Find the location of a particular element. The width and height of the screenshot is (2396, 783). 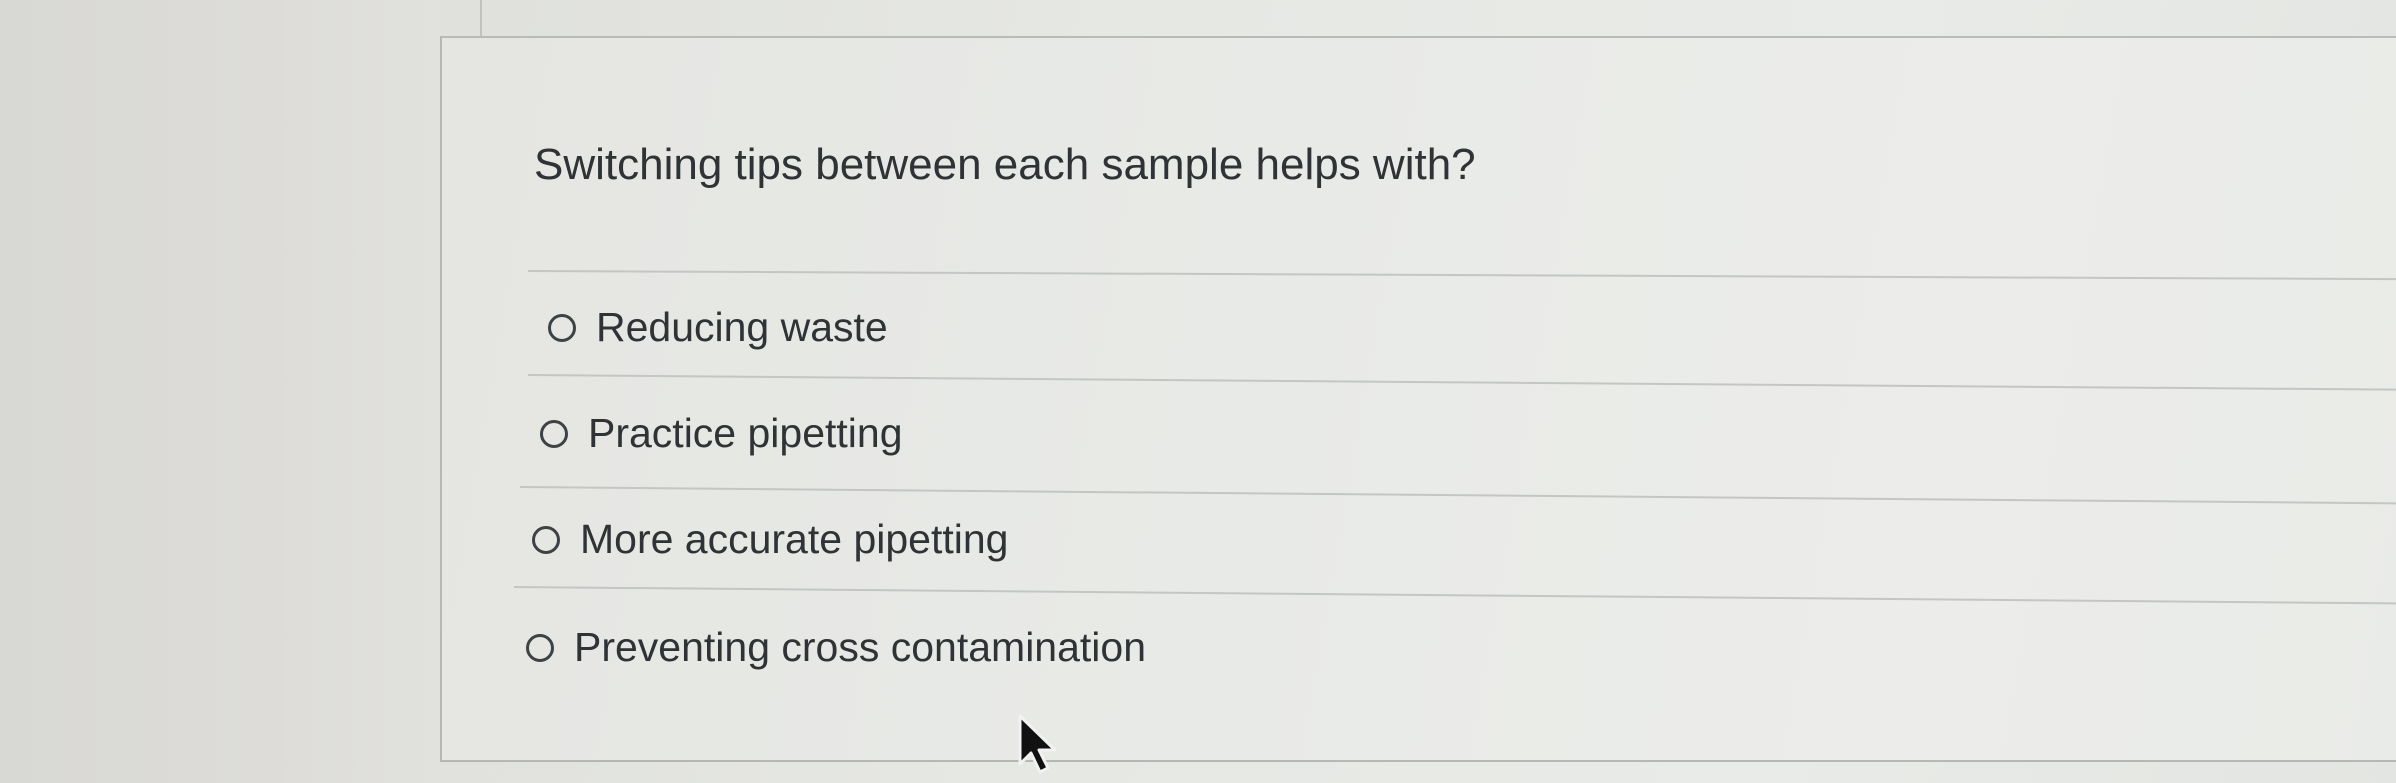

answer-option-label: Preventing cross contamination is located at coordinates (860, 647).